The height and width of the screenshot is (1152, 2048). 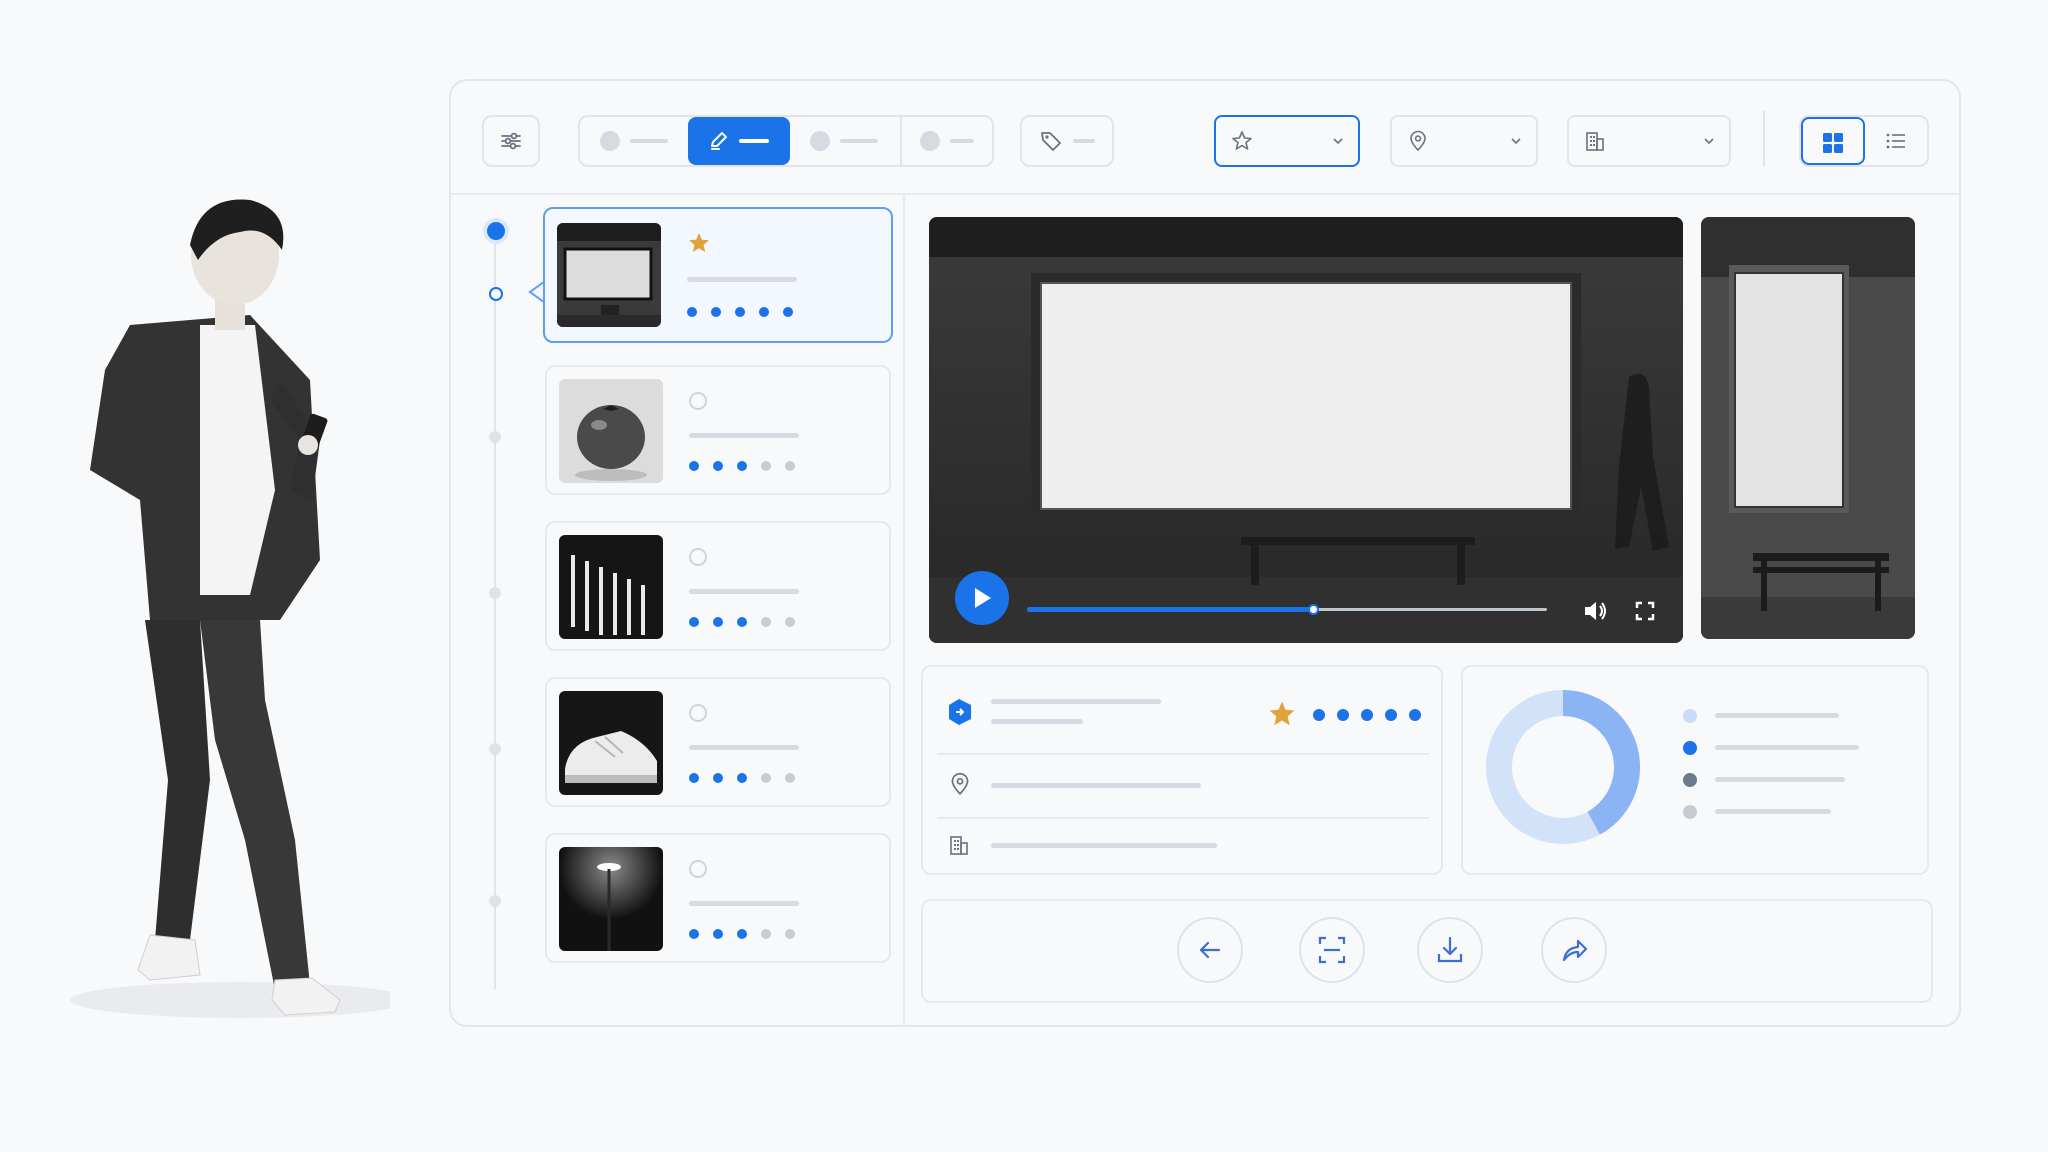 What do you see at coordinates (611, 587) in the screenshot?
I see `thumbnail-stripes` at bounding box center [611, 587].